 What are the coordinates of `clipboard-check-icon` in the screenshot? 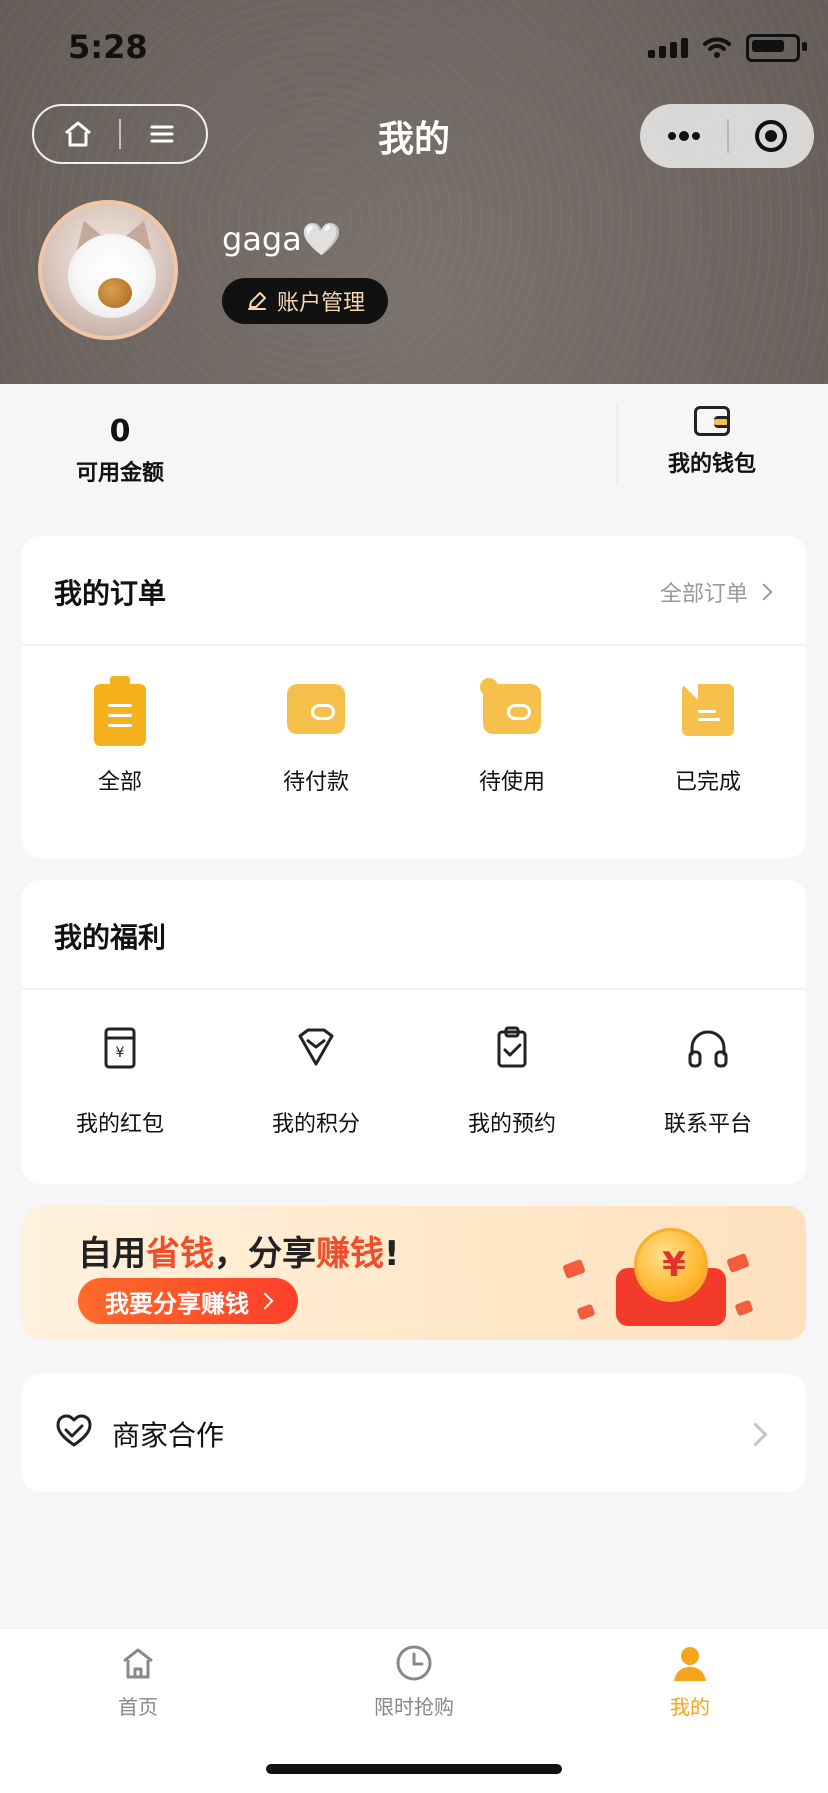 It's located at (512, 1057).